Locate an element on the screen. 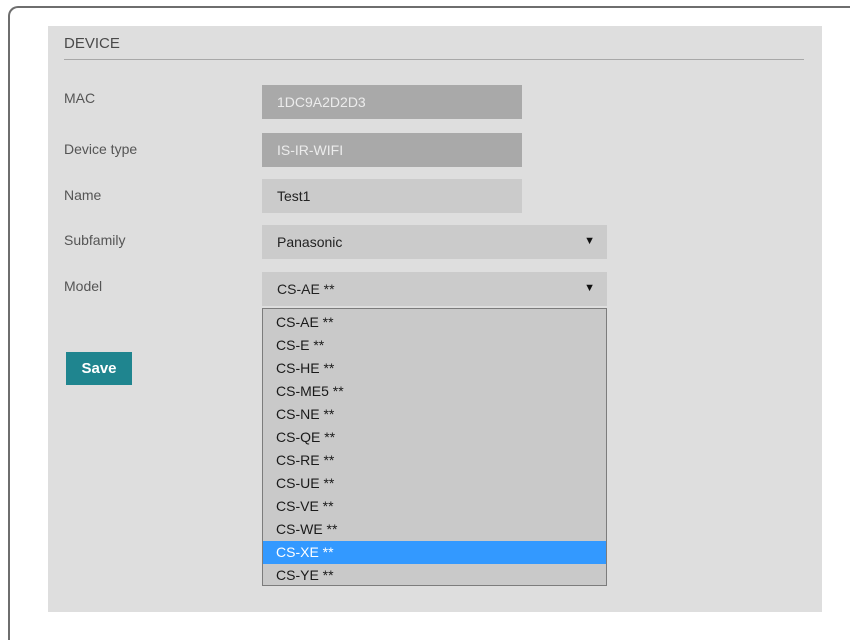 The width and height of the screenshot is (850, 640). name-input: Test1 is located at coordinates (392, 196).